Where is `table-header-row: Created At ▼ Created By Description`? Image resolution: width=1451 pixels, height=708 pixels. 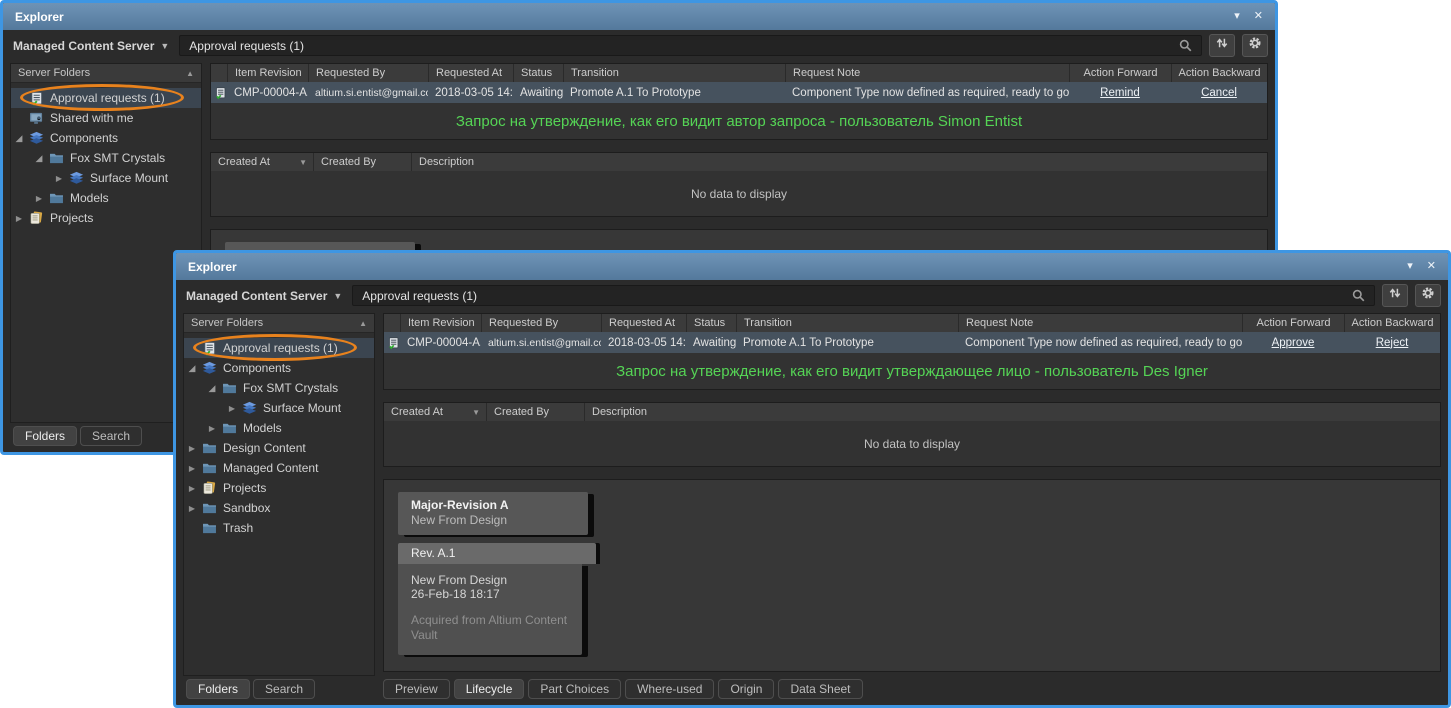 table-header-row: Created At ▼ Created By Description is located at coordinates (739, 162).